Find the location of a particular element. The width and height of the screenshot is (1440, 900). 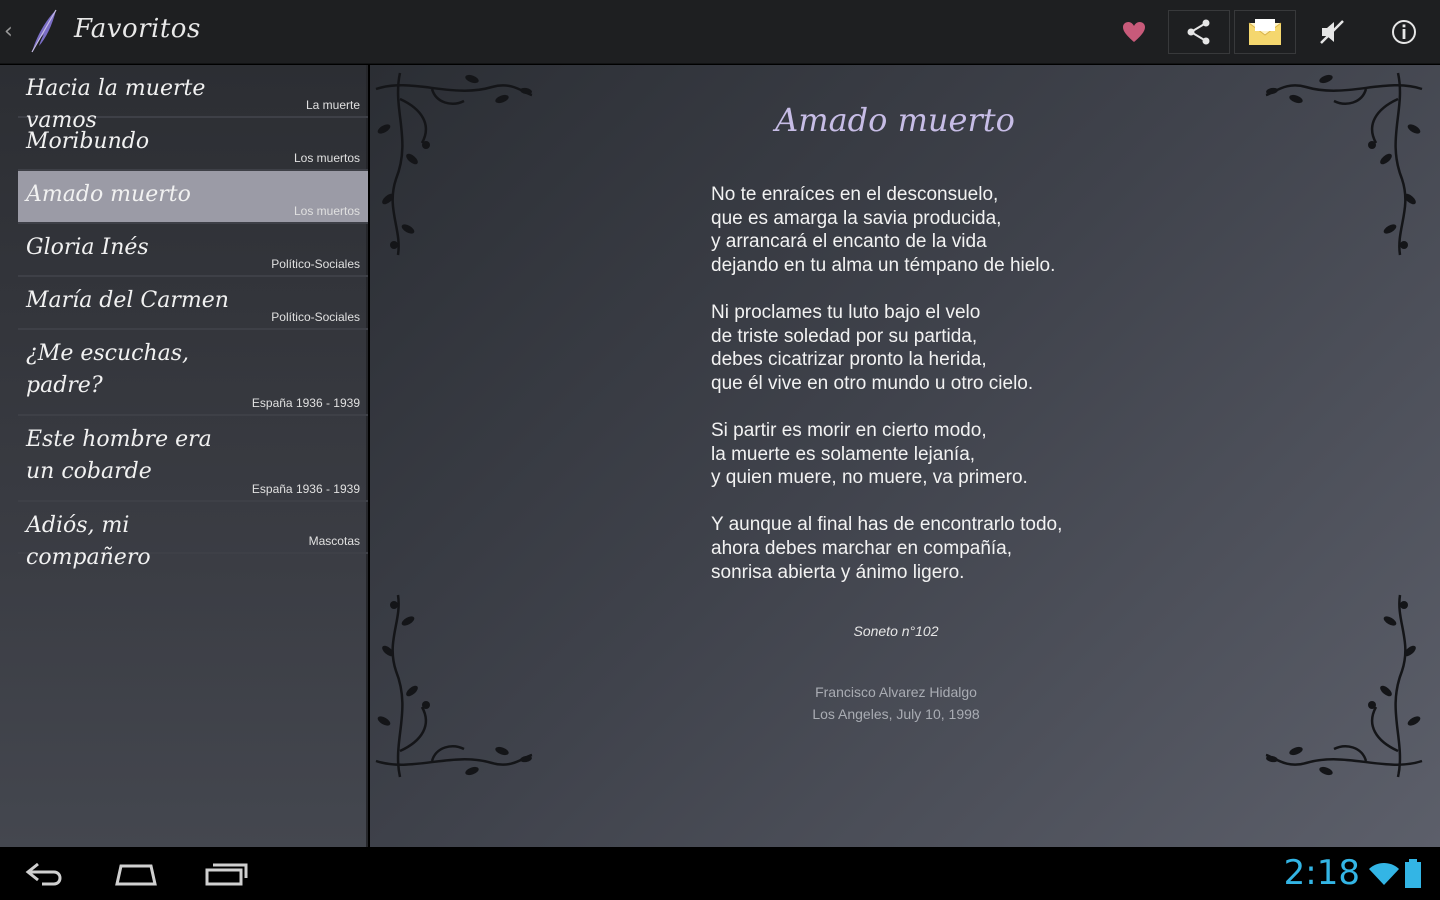

envelope-icon is located at coordinates (1265, 32).